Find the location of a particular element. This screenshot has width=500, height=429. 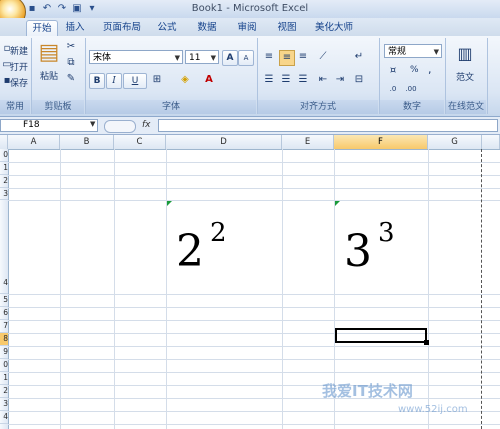

cut-icon: ✂ is located at coordinates (71, 47).